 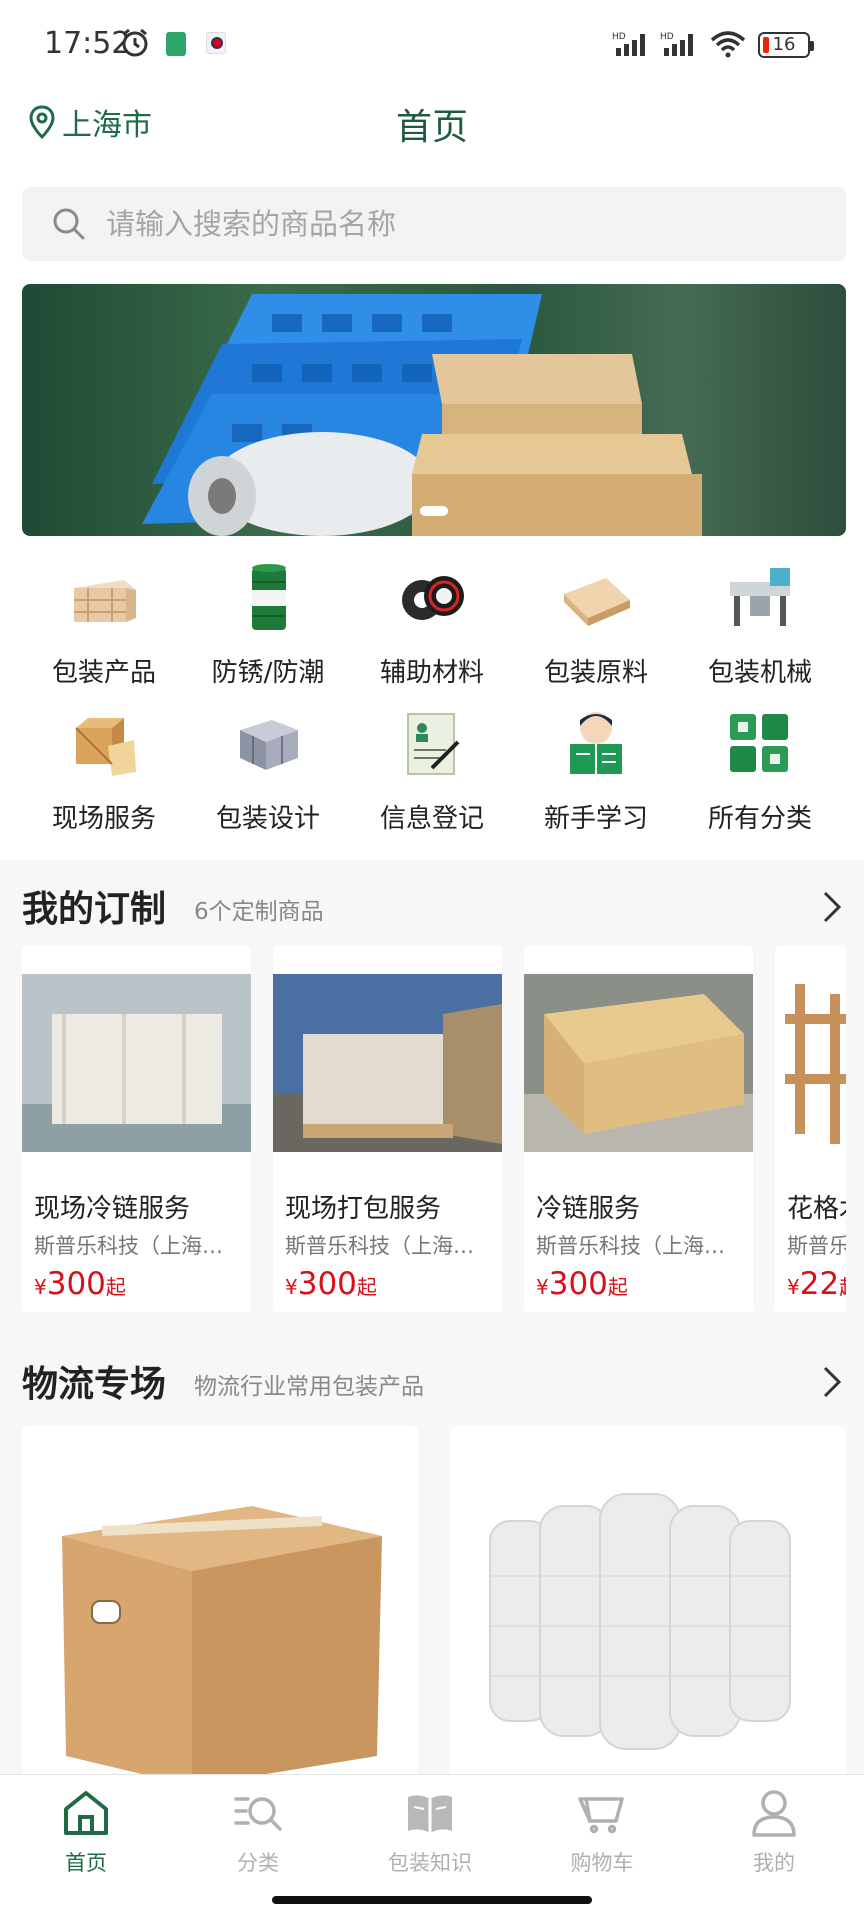 I want to click on app-header: 上海市 首页, so click(x=432, y=130).